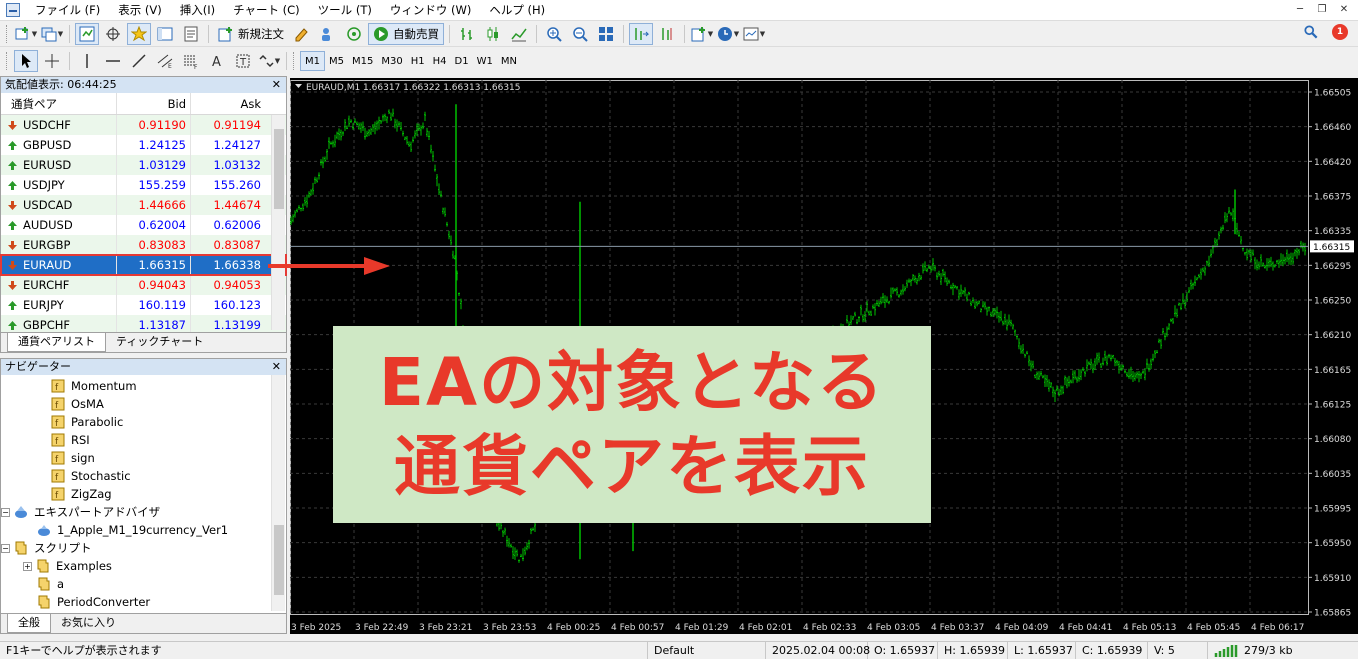 Image resolution: width=1358 pixels, height=659 pixels. I want to click on timeframe-m30: M30, so click(391, 61).